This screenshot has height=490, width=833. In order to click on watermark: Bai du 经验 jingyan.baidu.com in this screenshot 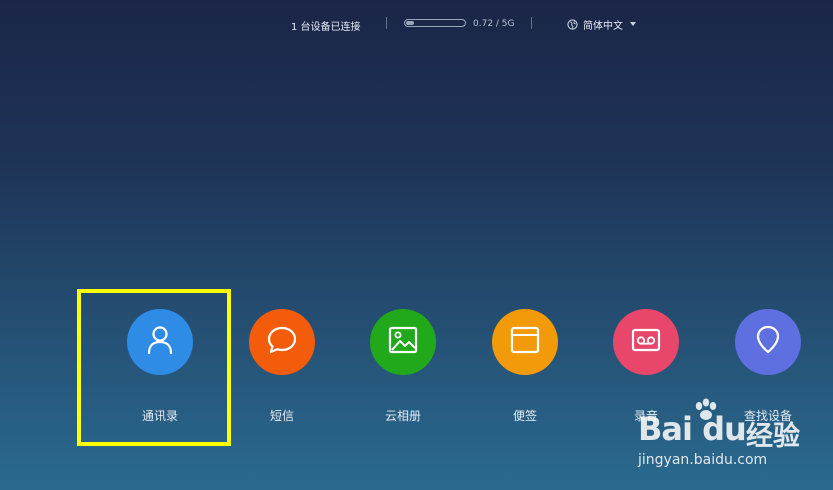, I will do `click(731, 438)`.